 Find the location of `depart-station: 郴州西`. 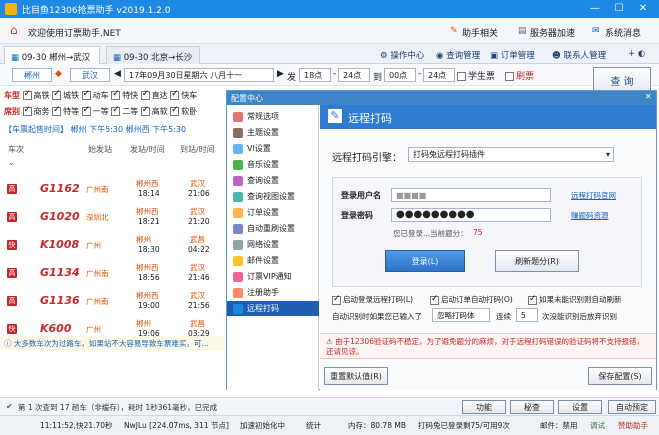

depart-station: 郴州西 is located at coordinates (147, 295).